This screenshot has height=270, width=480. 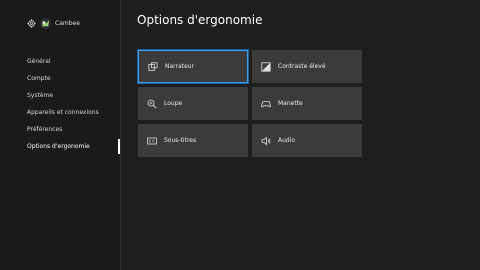 What do you see at coordinates (307, 103) in the screenshot?
I see `tile-controller: Manette` at bounding box center [307, 103].